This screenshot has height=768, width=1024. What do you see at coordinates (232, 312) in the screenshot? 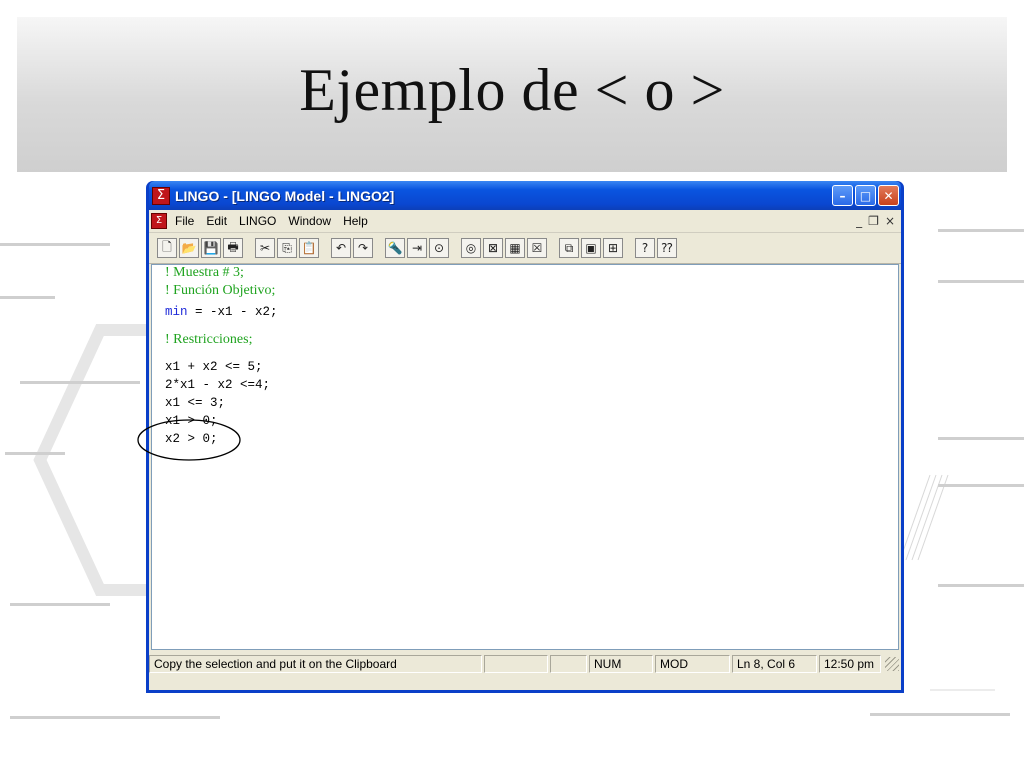
I see `objective-expression: = -x1 - x2;` at bounding box center [232, 312].